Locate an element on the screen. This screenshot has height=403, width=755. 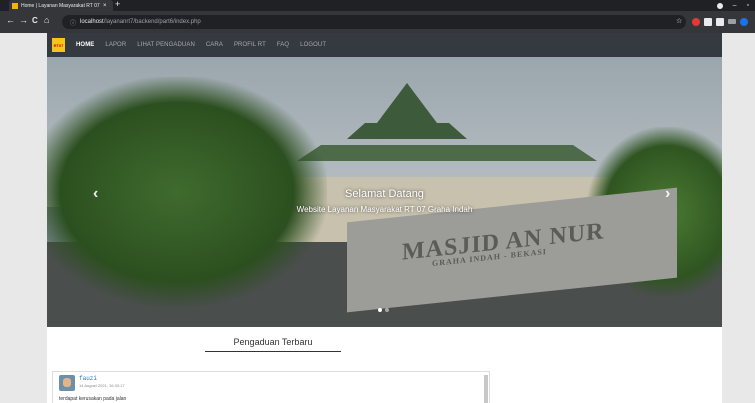
avatar-face-icon is located at coordinates (67, 382).